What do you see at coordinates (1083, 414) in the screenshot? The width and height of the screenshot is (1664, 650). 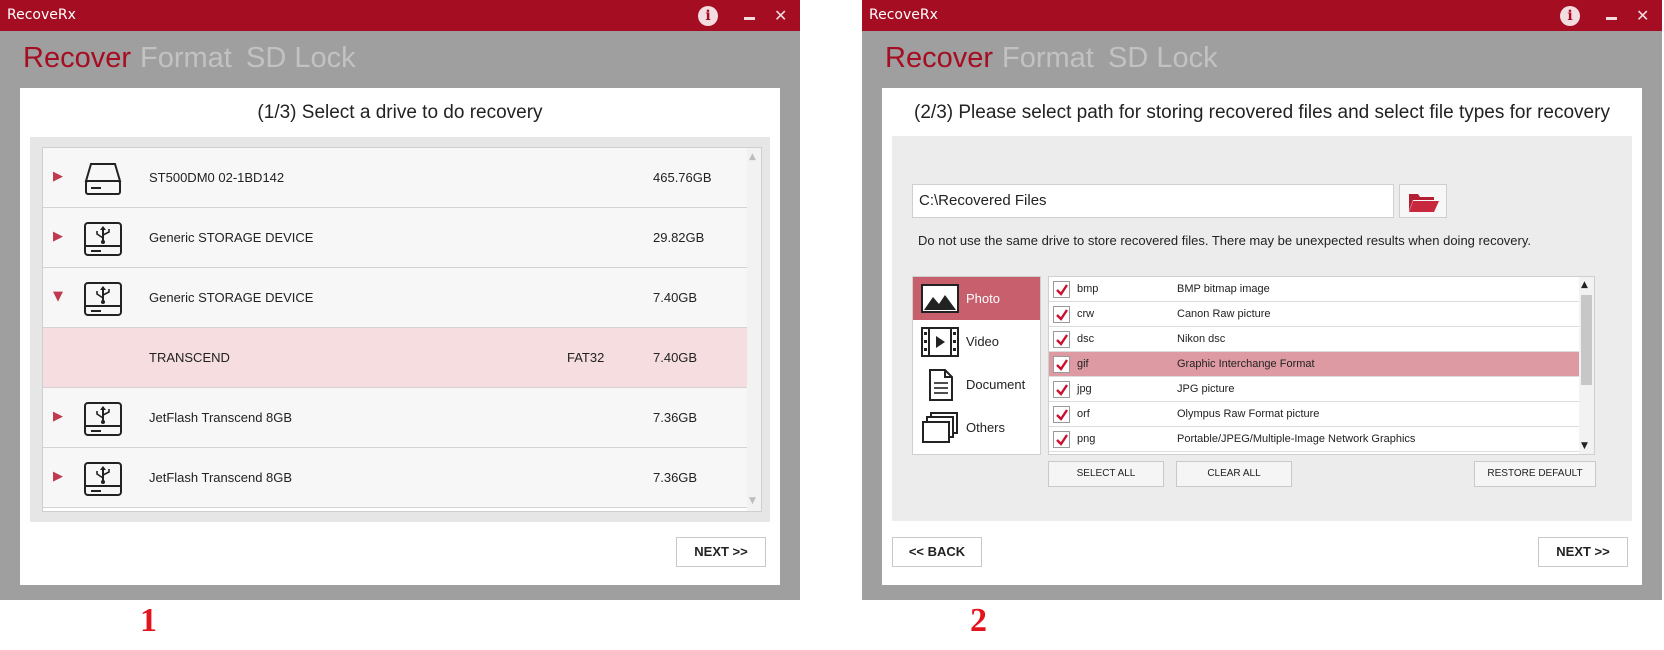 I see `file-extension: orf` at bounding box center [1083, 414].